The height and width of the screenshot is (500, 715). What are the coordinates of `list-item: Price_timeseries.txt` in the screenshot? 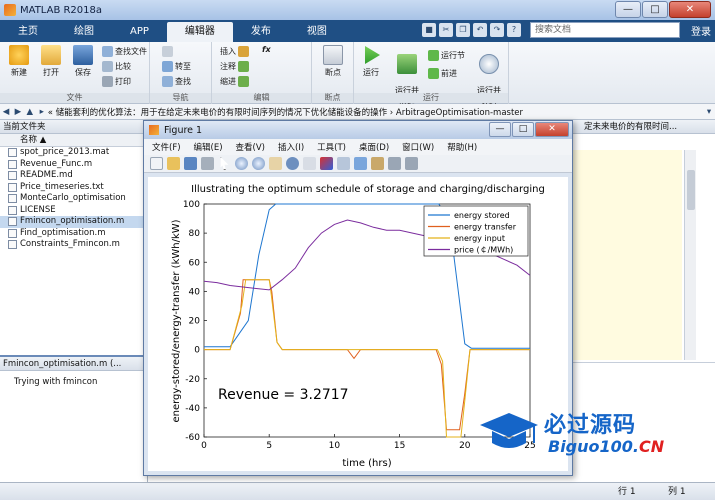 It's located at (73, 188).